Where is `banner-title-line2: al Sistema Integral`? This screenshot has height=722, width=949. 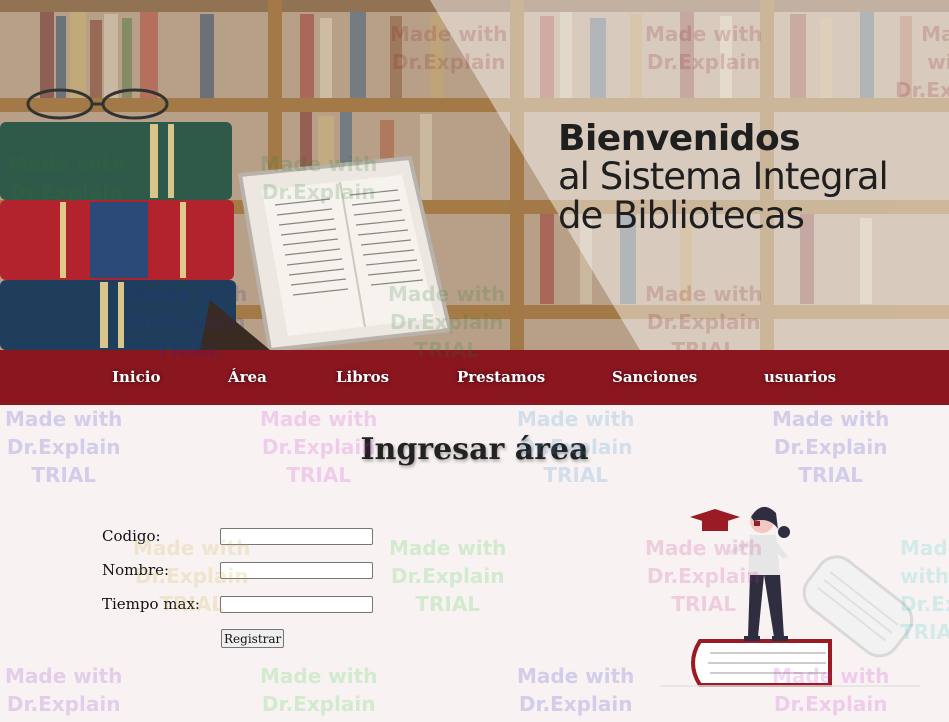 banner-title-line2: al Sistema Integral is located at coordinates (723, 176).